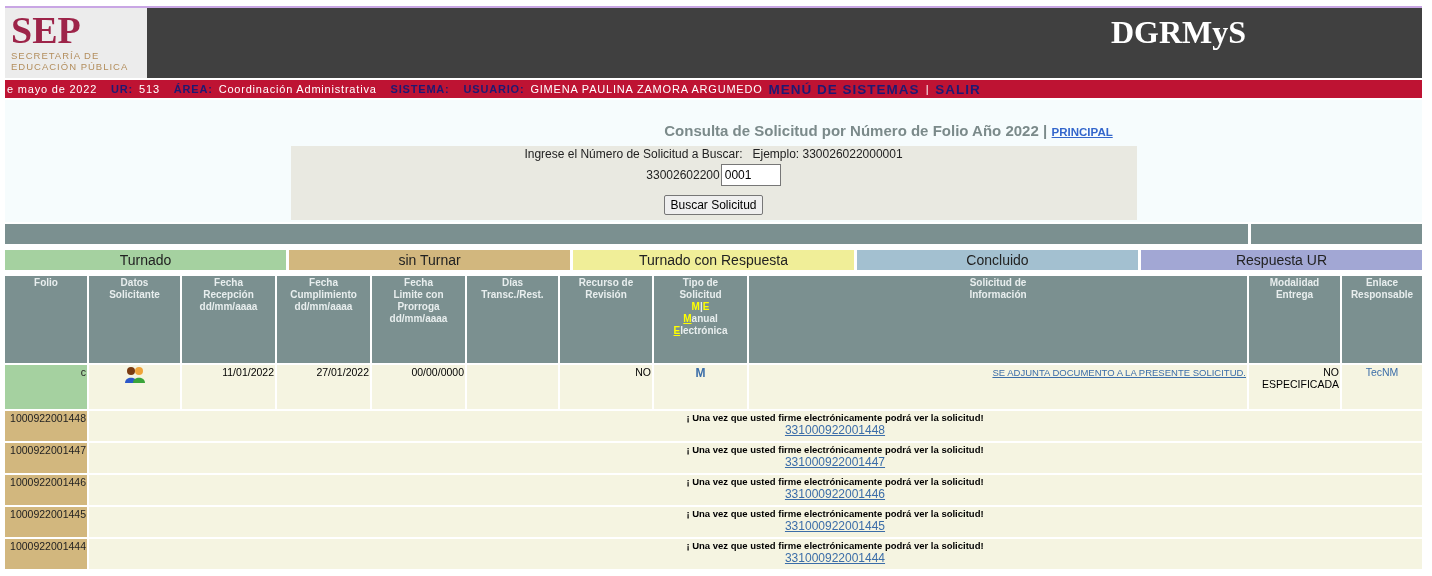 The height and width of the screenshot is (576, 1432). What do you see at coordinates (835, 430) in the screenshot?
I see `folio-link: 331000922001448` at bounding box center [835, 430].